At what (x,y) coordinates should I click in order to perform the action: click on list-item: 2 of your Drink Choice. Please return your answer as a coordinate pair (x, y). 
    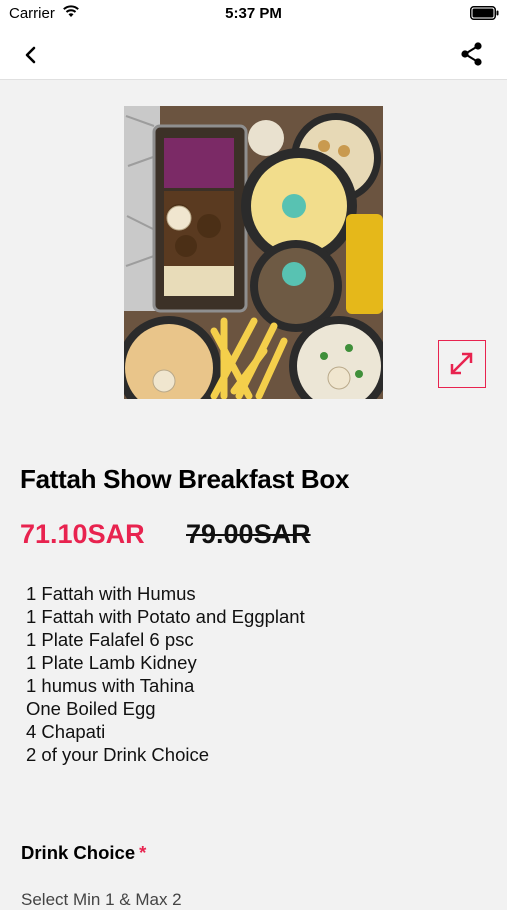
    Looking at the image, I should click on (118, 754).